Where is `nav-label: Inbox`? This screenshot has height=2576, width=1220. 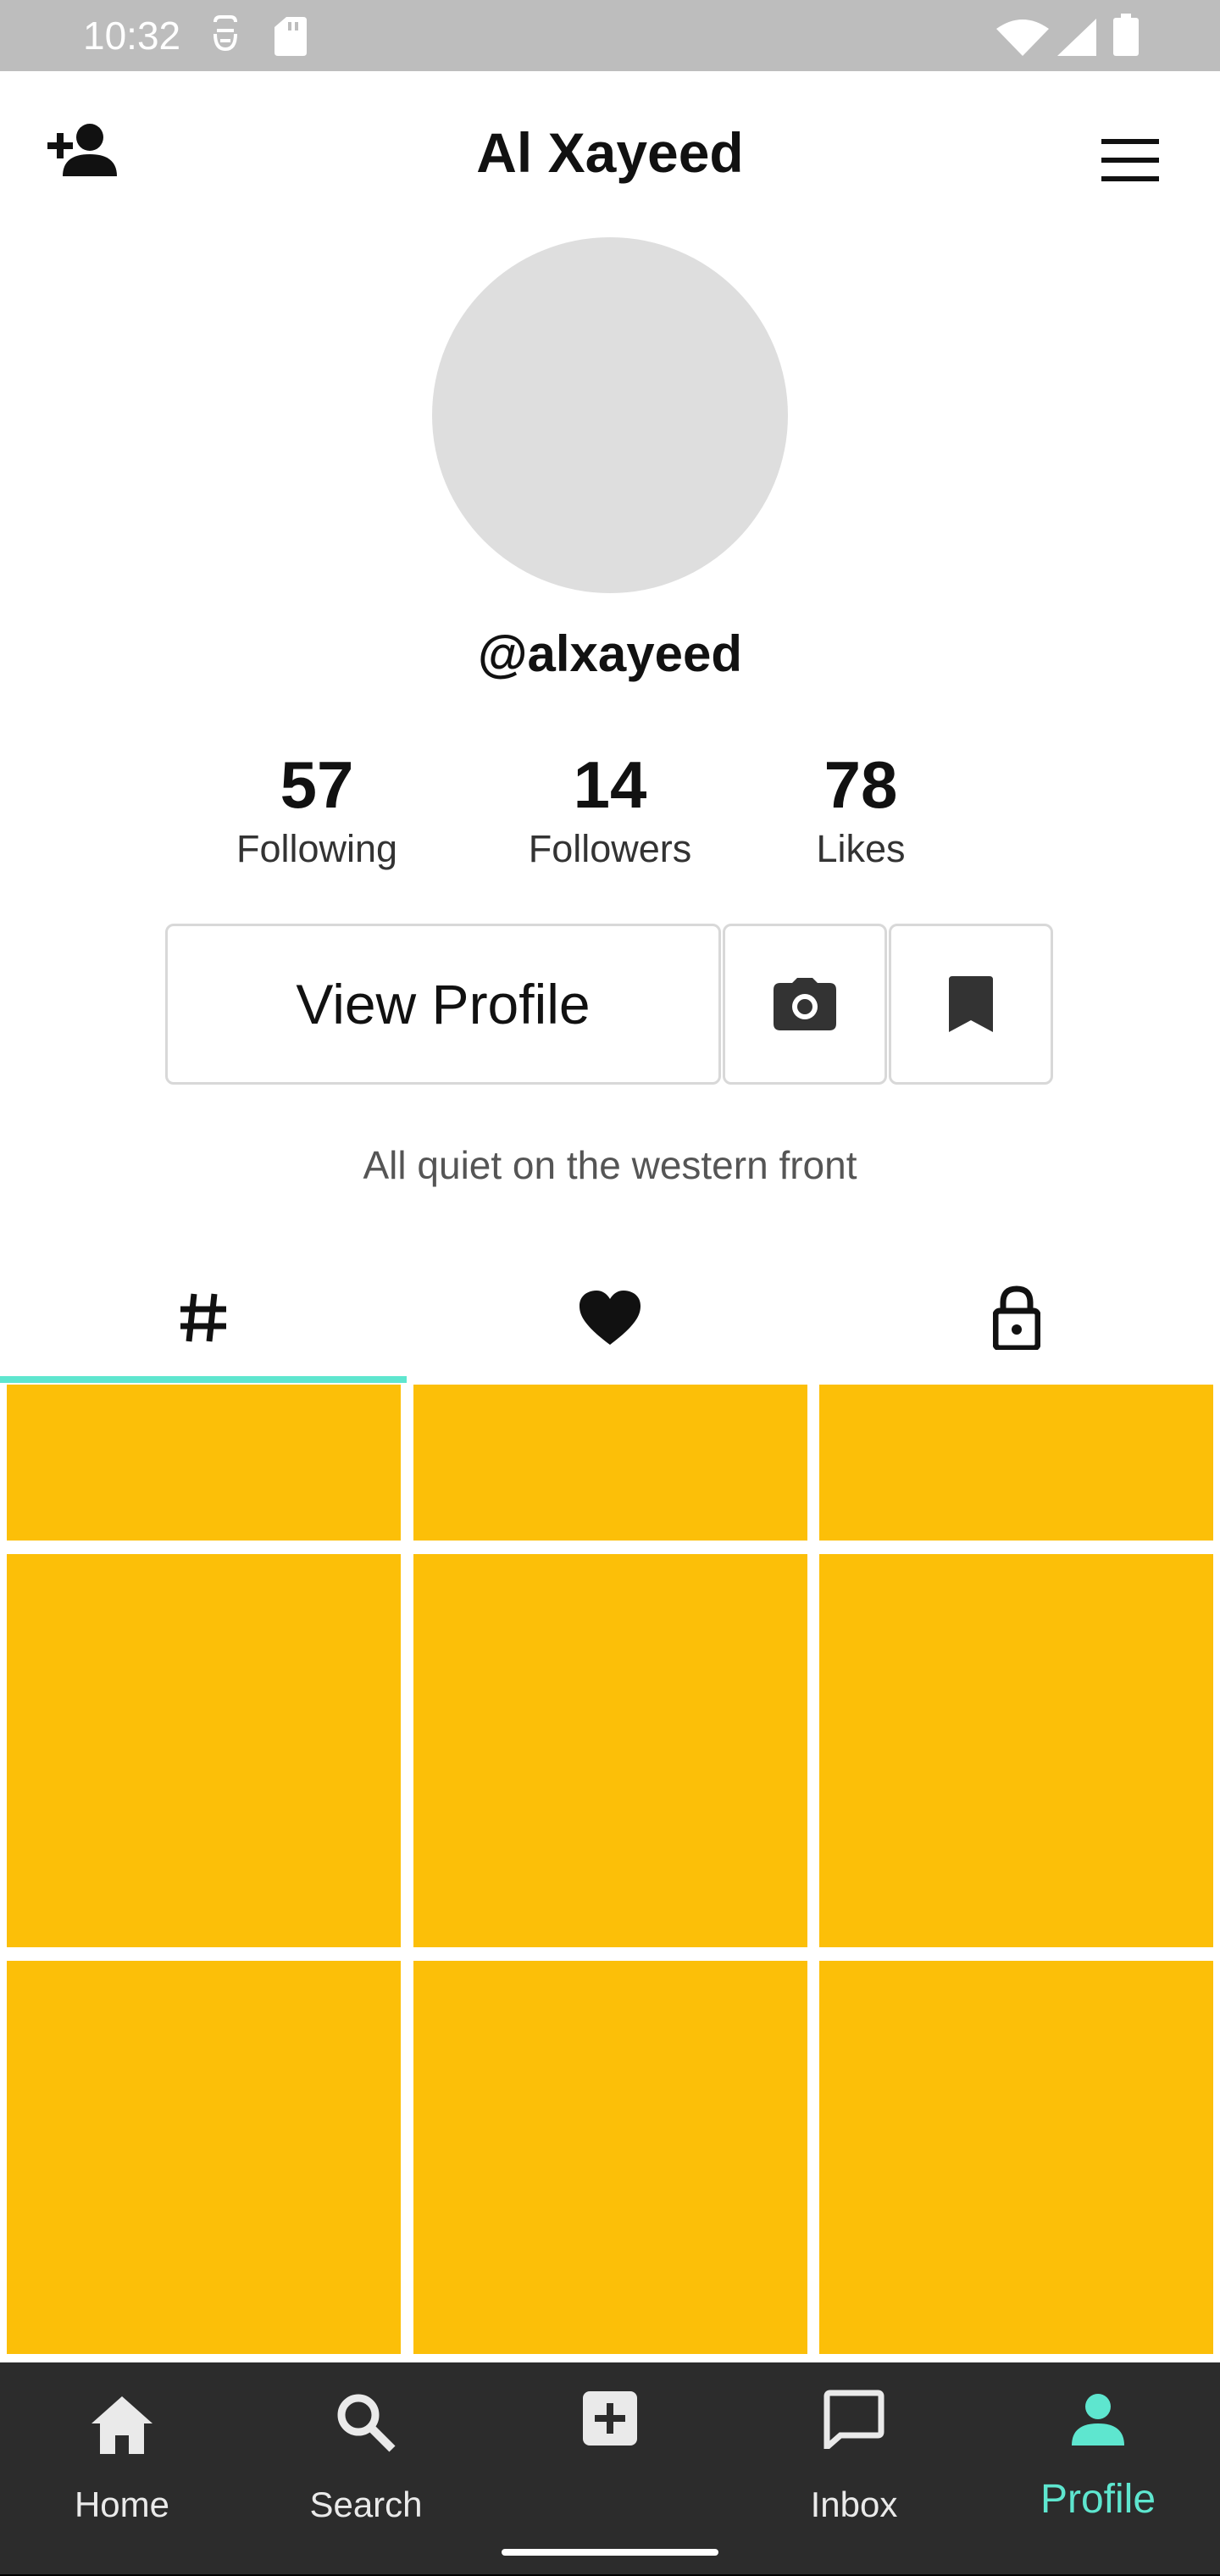
nav-label: Inbox is located at coordinates (854, 2504).